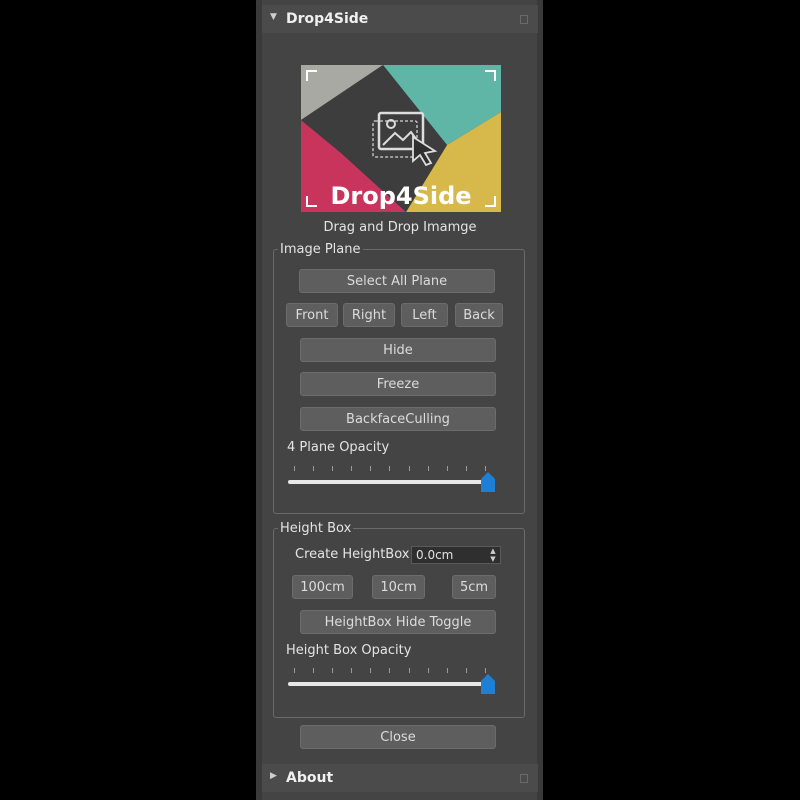 The width and height of the screenshot is (800, 800). Describe the element at coordinates (310, 778) in the screenshot. I see `about-title: About` at that location.